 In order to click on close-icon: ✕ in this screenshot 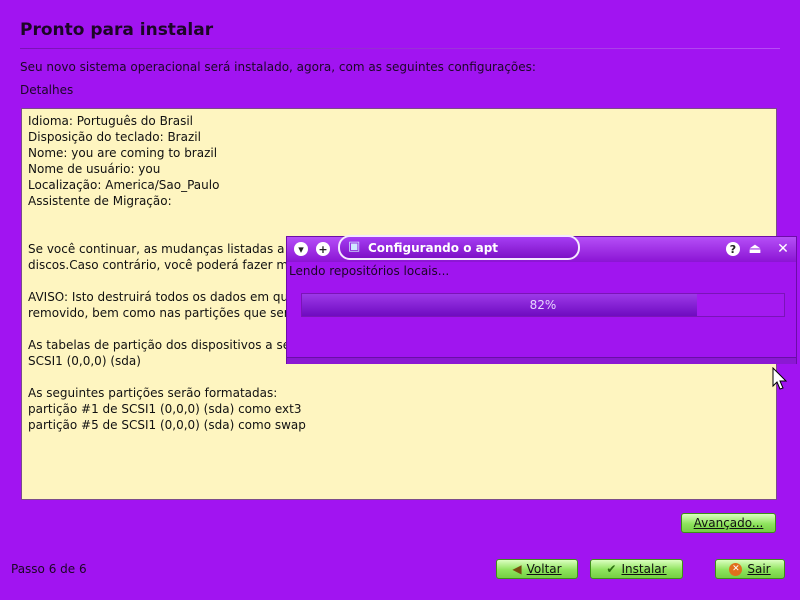, I will do `click(783, 249)`.